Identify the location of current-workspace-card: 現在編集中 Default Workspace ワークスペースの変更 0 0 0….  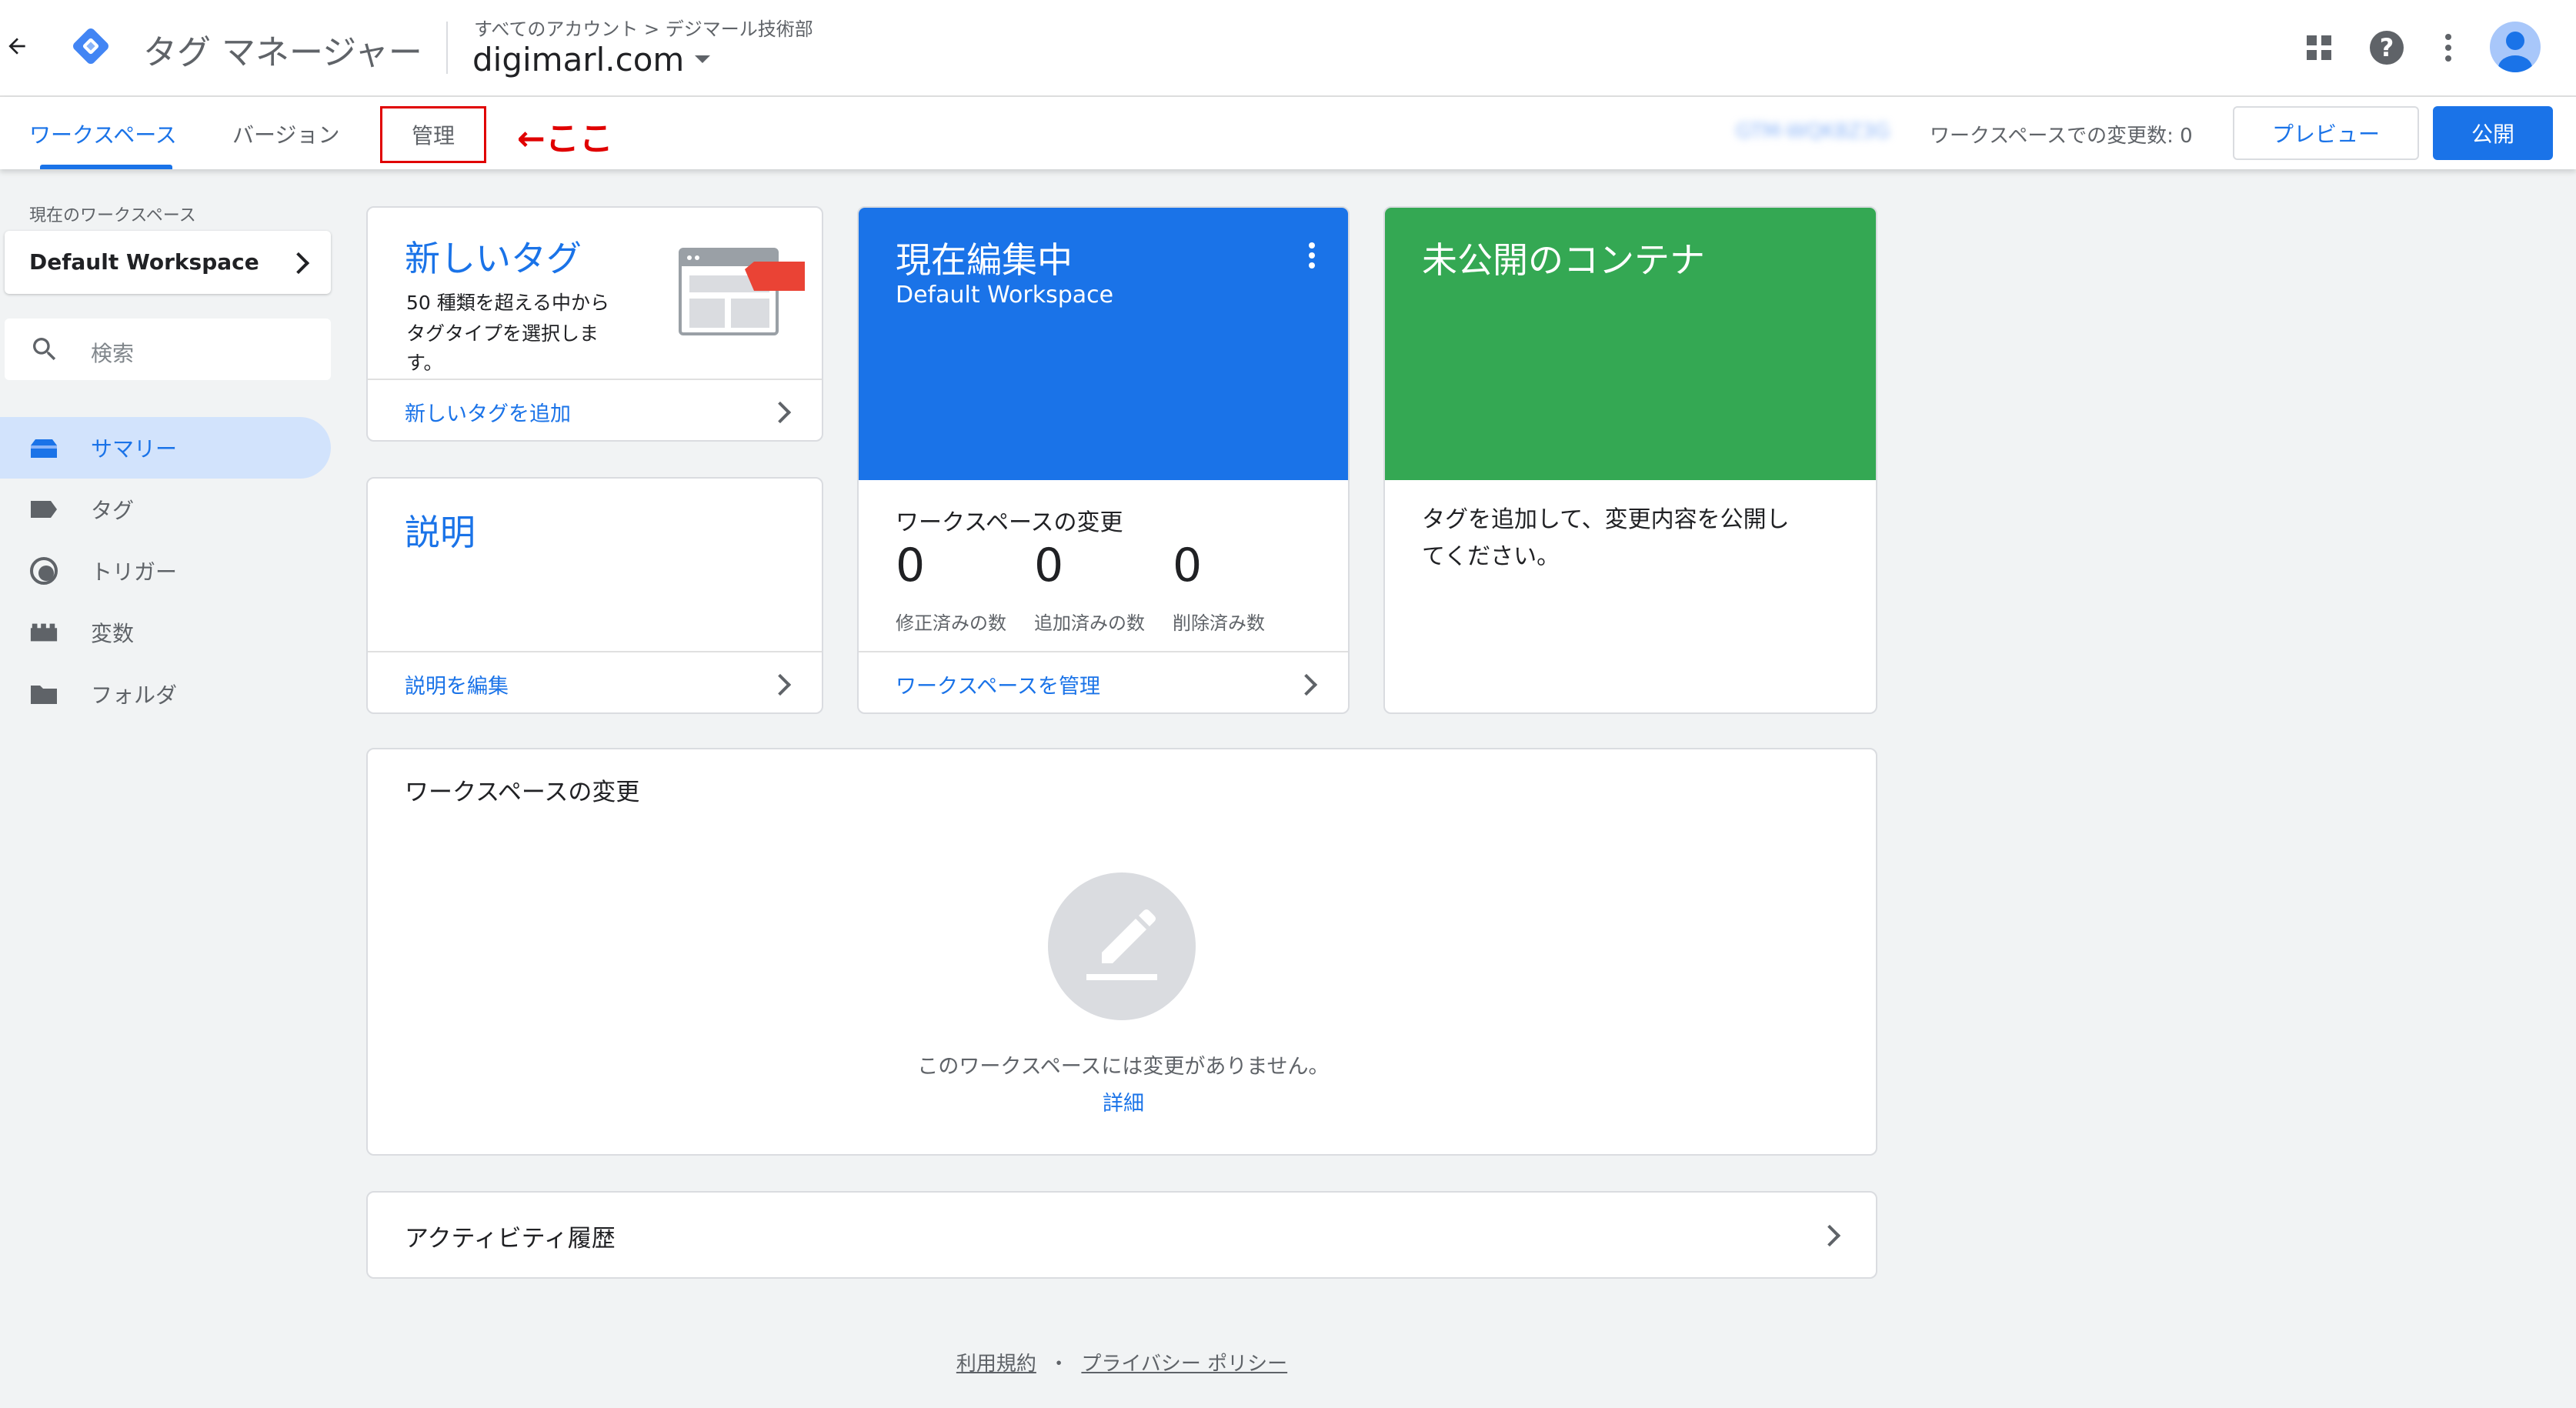
(1104, 460).